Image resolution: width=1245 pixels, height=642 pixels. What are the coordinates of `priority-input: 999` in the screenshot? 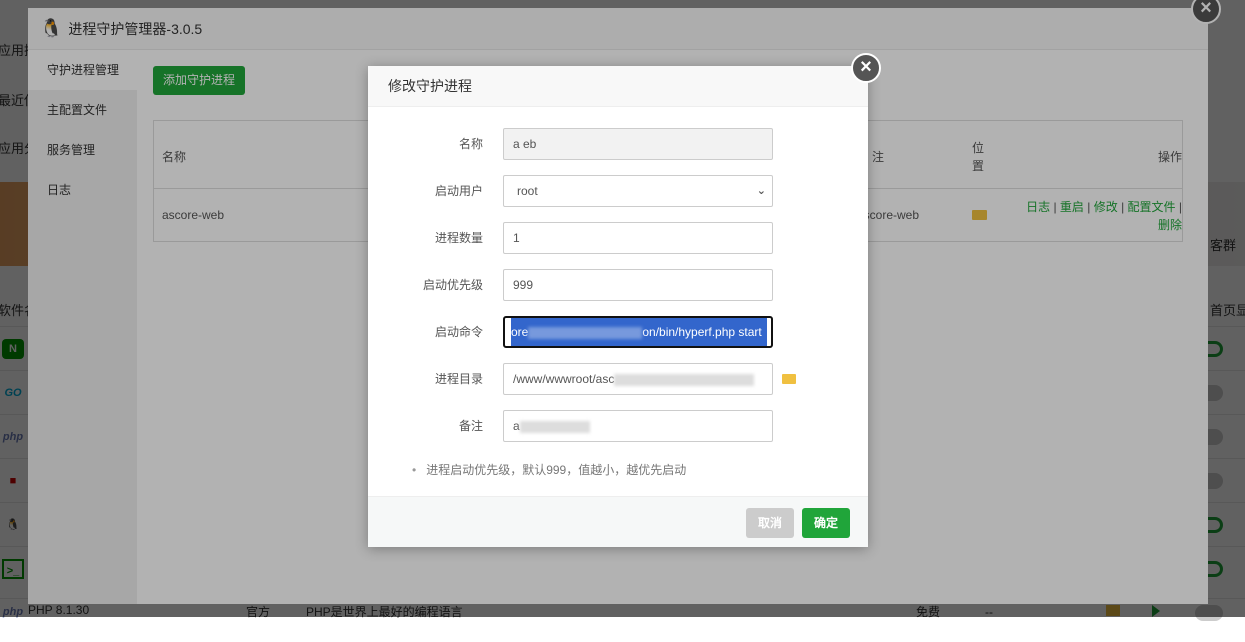 It's located at (638, 285).